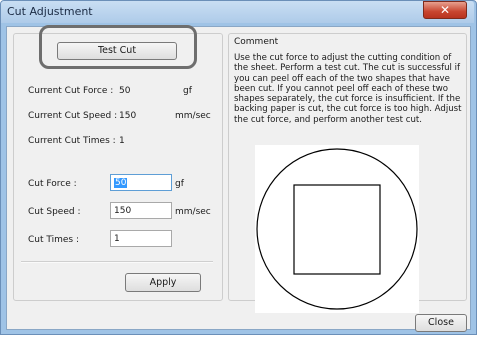  Describe the element at coordinates (122, 141) in the screenshot. I see `current-cut-times-value: 1` at that location.